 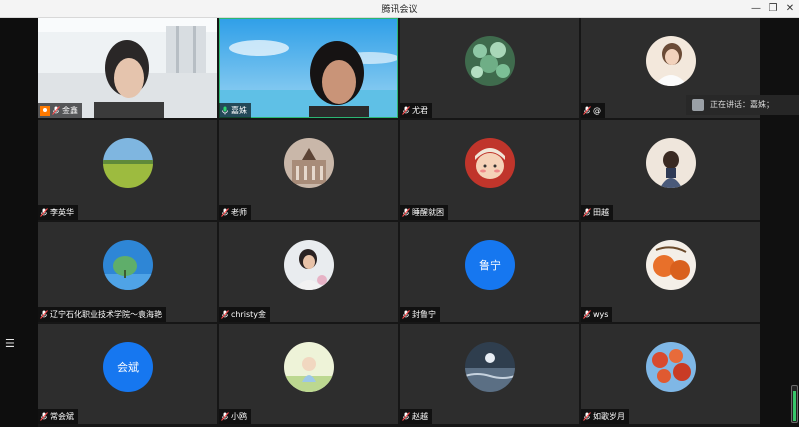 I want to click on participant-name: 赵越, so click(x=420, y=416).